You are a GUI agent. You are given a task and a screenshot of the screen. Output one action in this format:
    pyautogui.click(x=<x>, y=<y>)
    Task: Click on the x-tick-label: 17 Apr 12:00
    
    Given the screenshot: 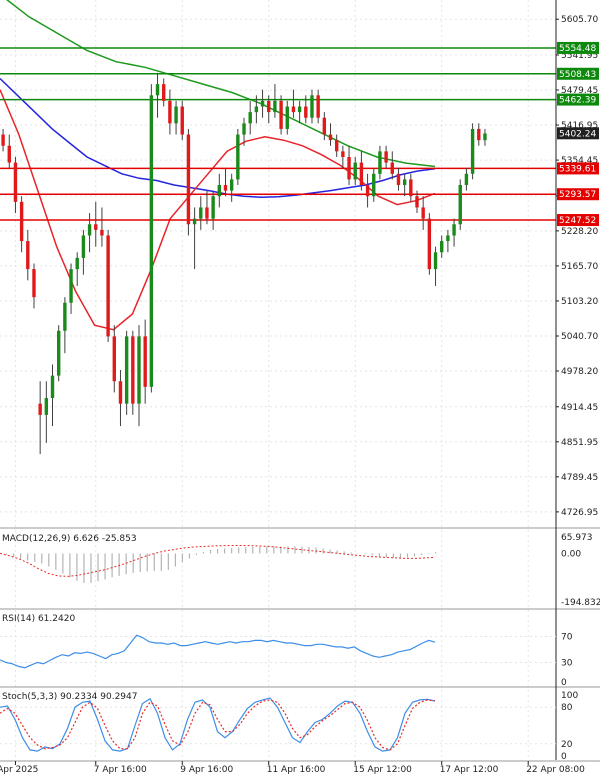 What is the action you would take?
    pyautogui.click(x=469, y=769)
    